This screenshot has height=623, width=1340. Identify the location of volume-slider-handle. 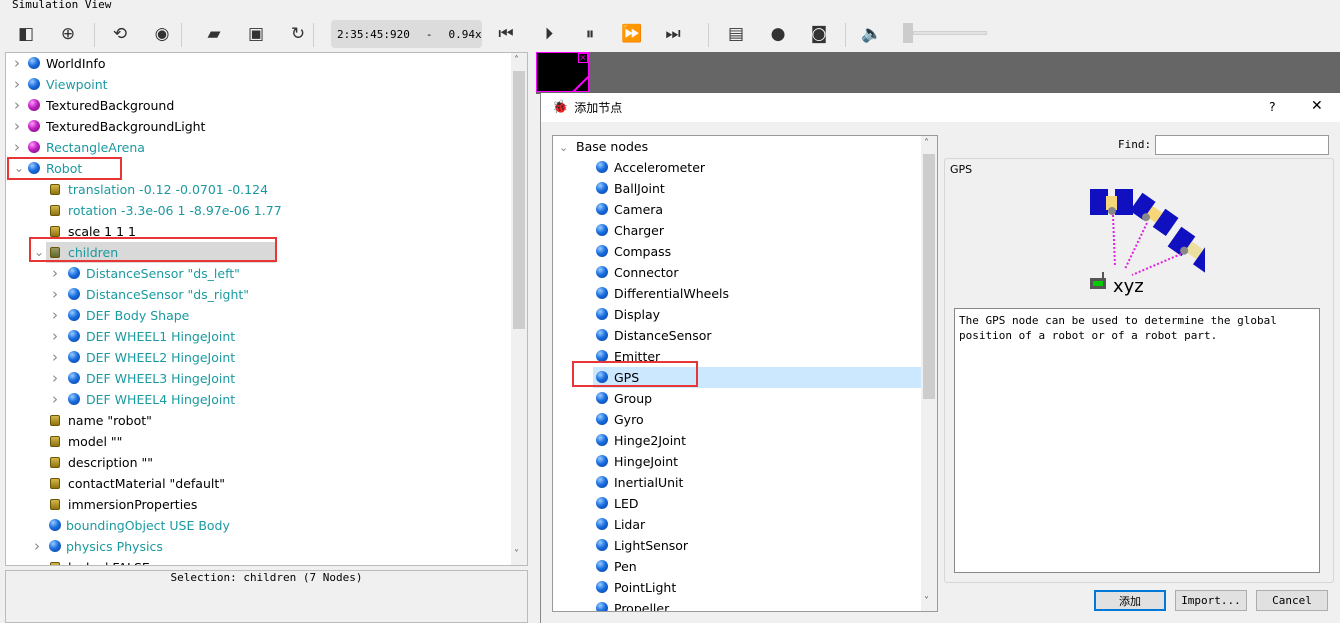
(908, 33).